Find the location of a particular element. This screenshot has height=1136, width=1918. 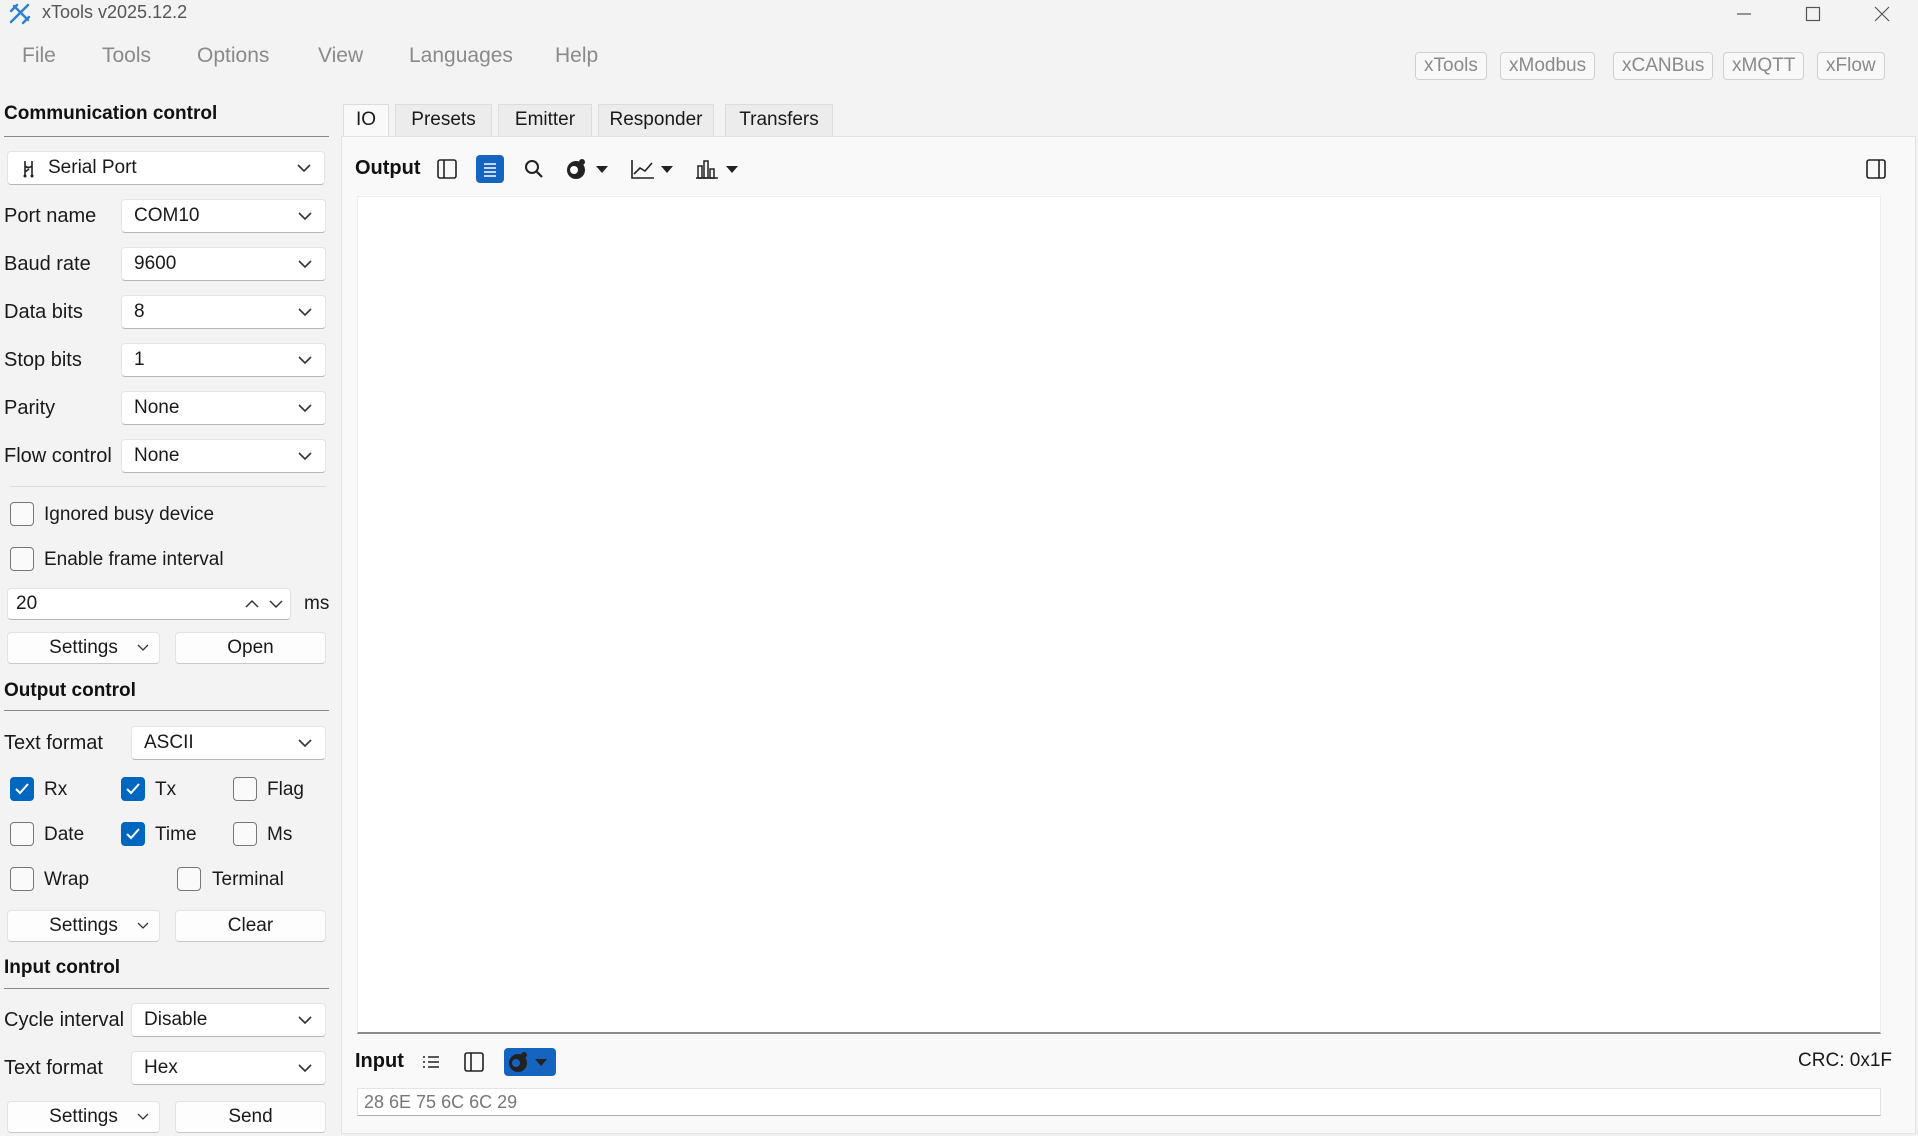

input-panel-toggle is located at coordinates (474, 1062).